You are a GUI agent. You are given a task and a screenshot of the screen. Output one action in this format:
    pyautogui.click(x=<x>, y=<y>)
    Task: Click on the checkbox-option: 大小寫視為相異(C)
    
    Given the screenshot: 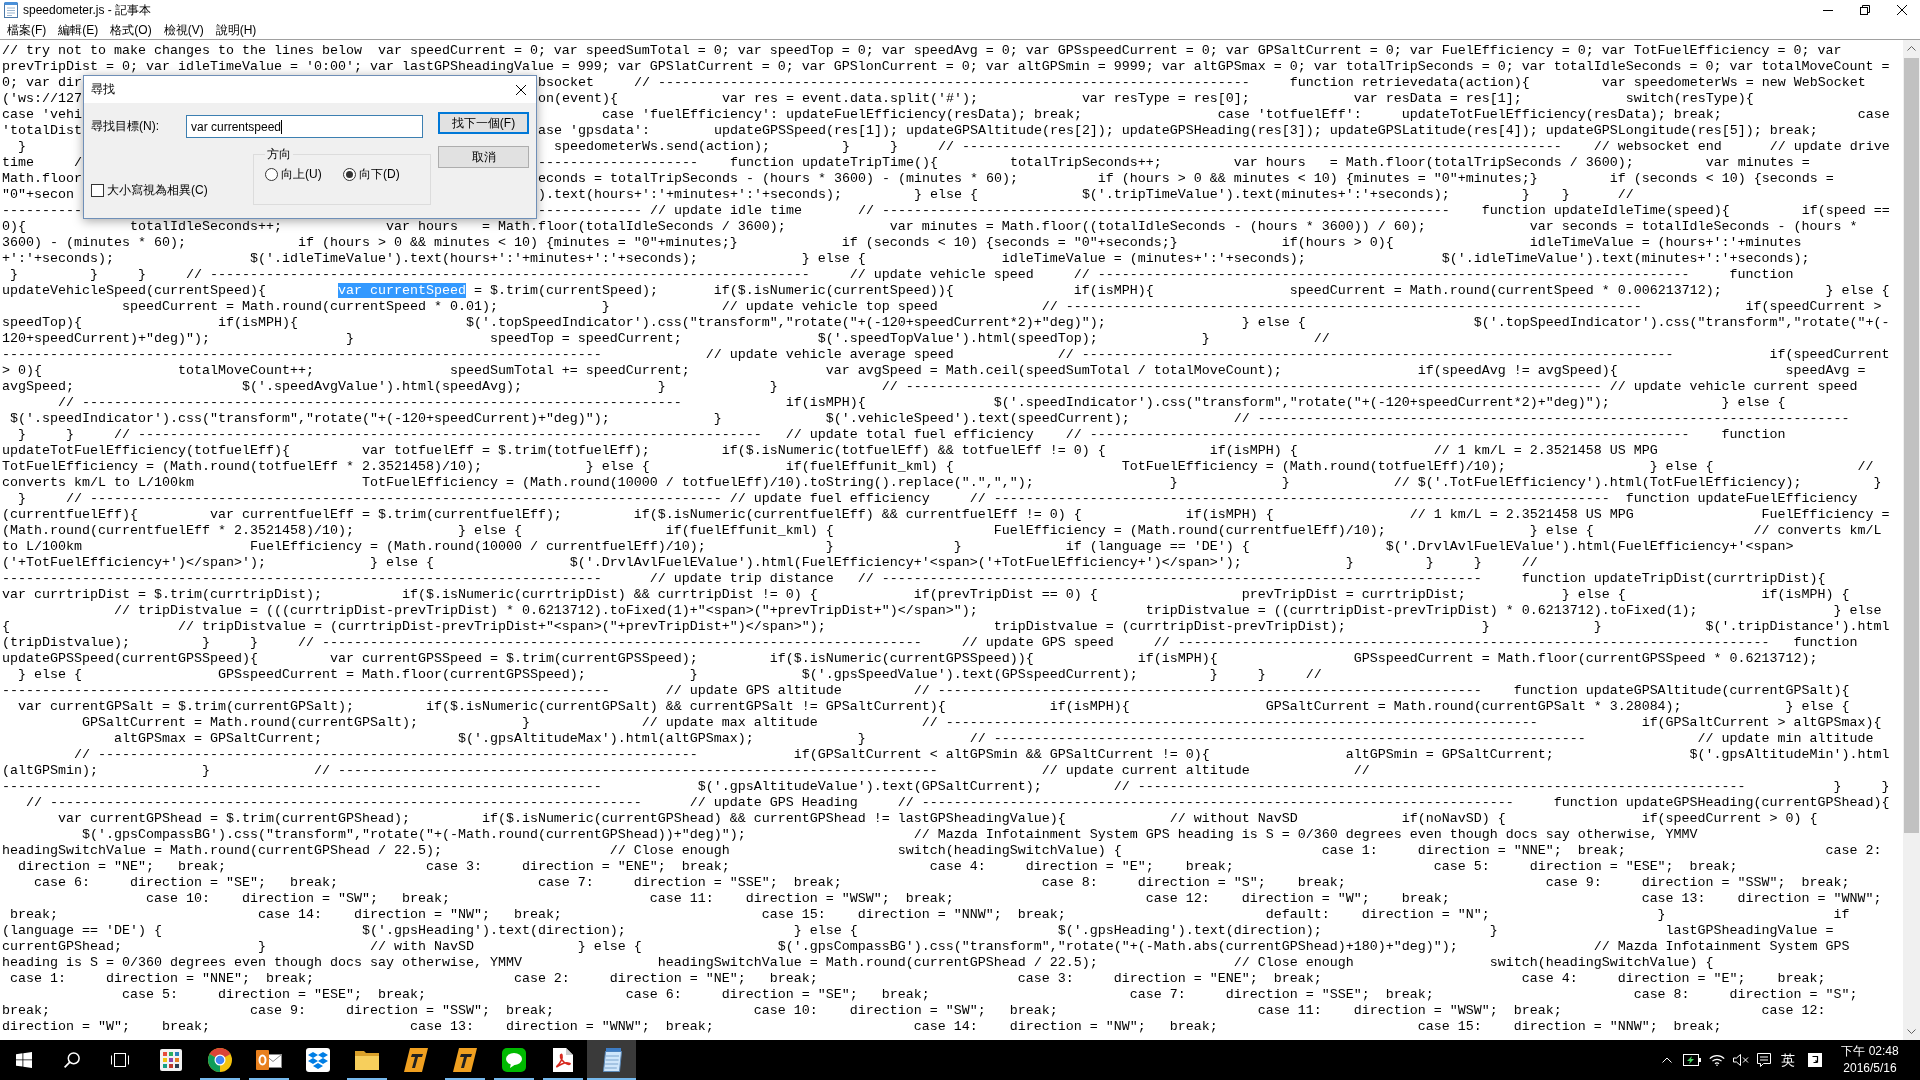 What is the action you would take?
    pyautogui.click(x=149, y=190)
    